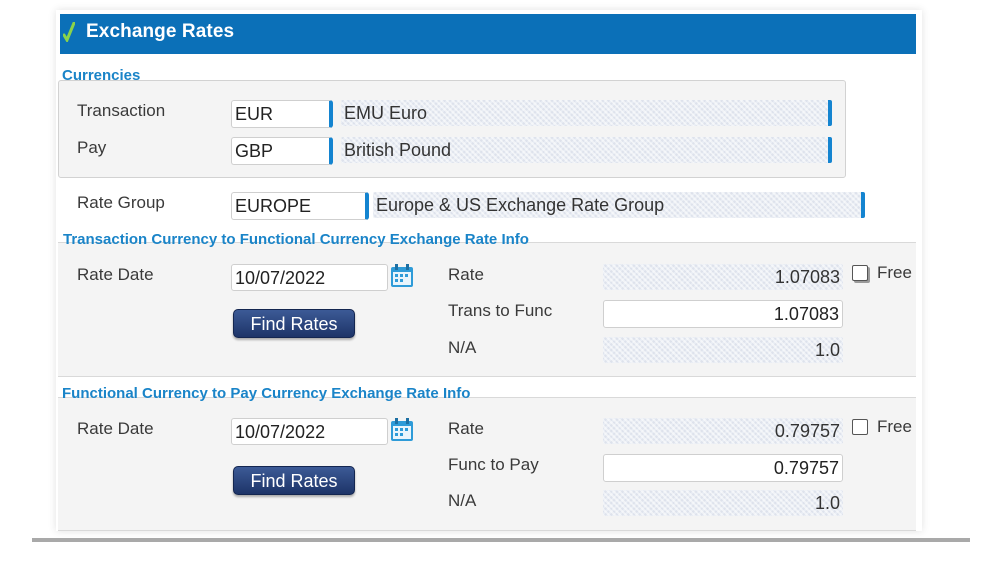  What do you see at coordinates (160, 31) in the screenshot?
I see `page-title: Exchange Rates` at bounding box center [160, 31].